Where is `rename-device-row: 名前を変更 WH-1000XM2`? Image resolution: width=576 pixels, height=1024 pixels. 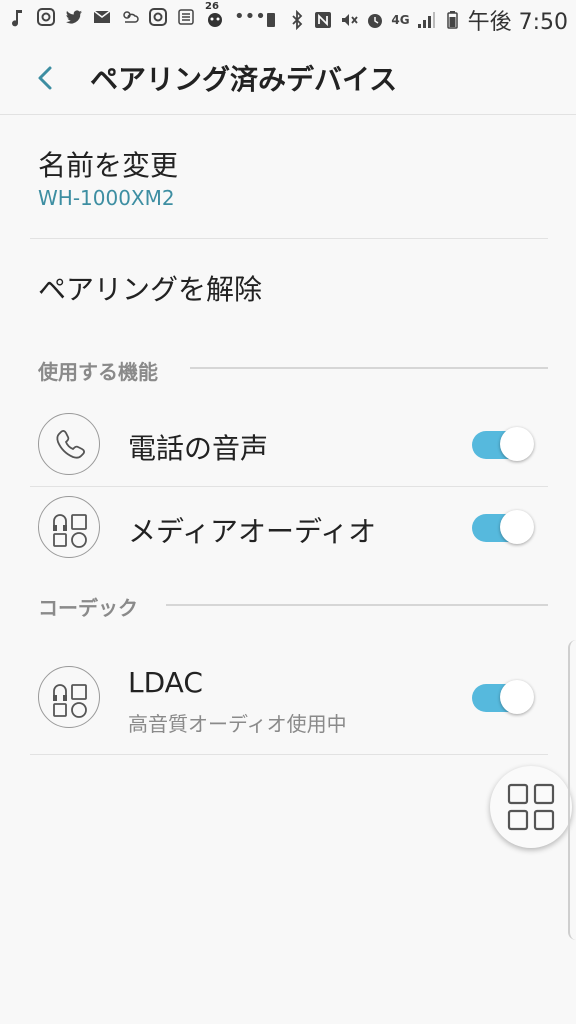
rename-device-row: 名前を変更 WH-1000XM2 is located at coordinates (288, 184).